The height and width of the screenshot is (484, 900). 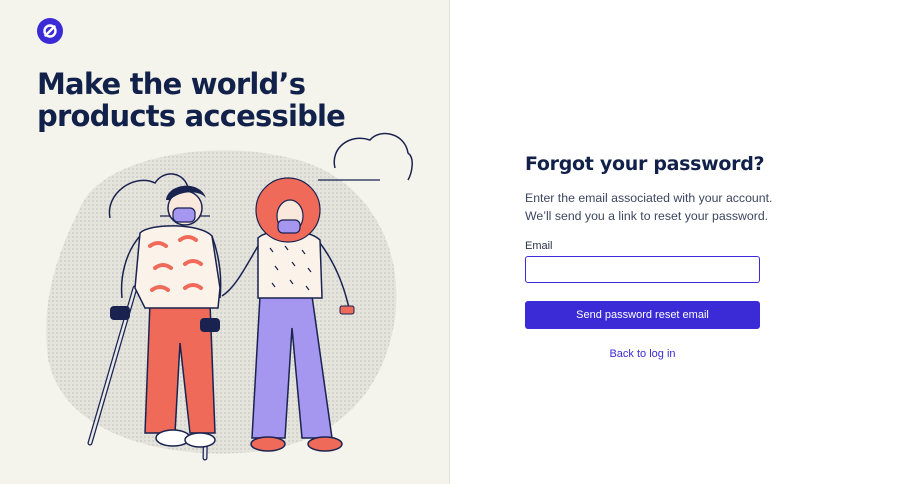 What do you see at coordinates (171, 84) in the screenshot?
I see `hero-headline-line1: Make the world’s` at bounding box center [171, 84].